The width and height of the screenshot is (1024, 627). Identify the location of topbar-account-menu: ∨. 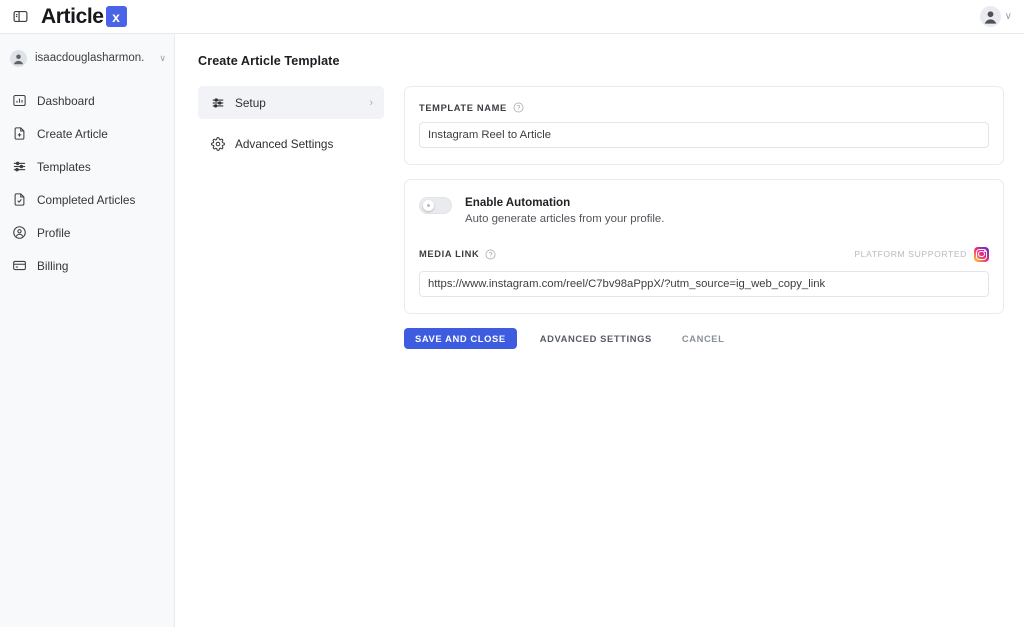
(995, 16).